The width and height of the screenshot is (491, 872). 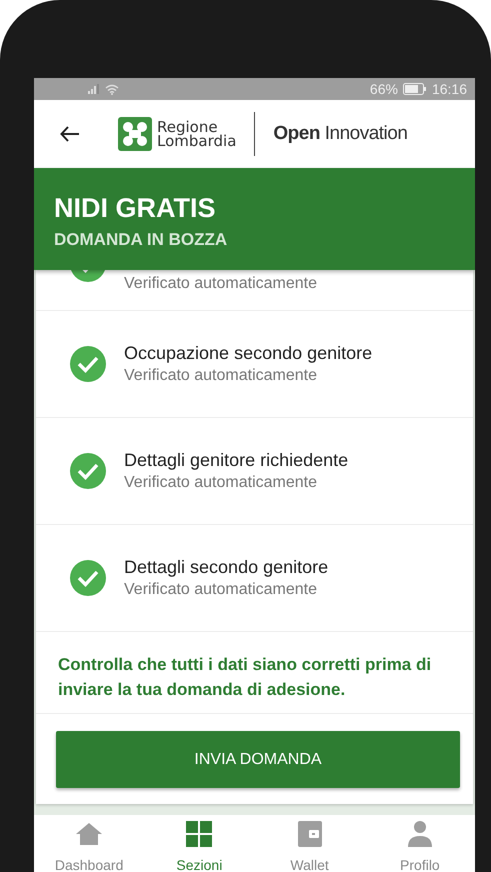 What do you see at coordinates (449, 89) in the screenshot?
I see `clock-time: 16:16` at bounding box center [449, 89].